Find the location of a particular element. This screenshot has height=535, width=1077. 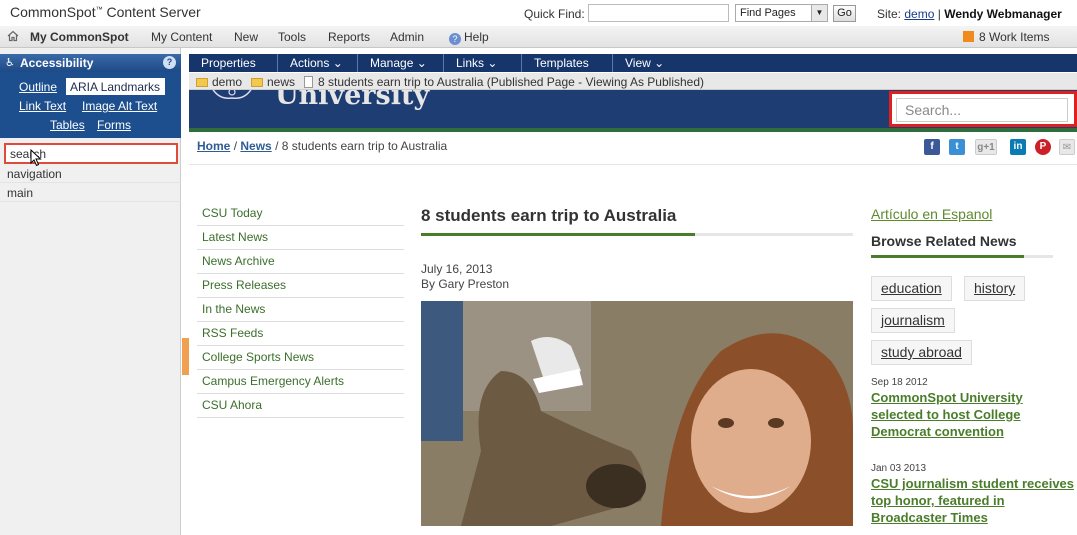

page-menu-links: Links ⌄ is located at coordinates (483, 63).